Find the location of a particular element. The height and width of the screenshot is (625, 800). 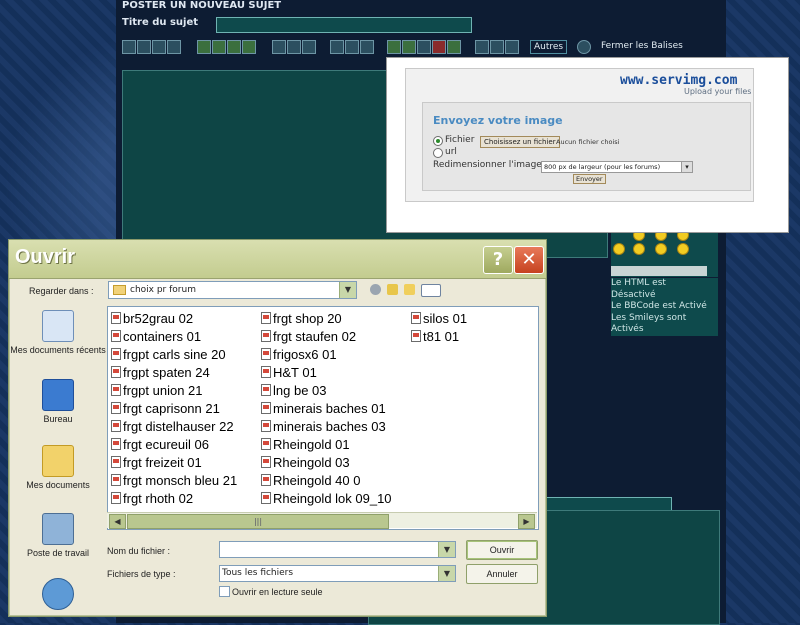

file-item: frgt shop 20 is located at coordinates (326, 319).